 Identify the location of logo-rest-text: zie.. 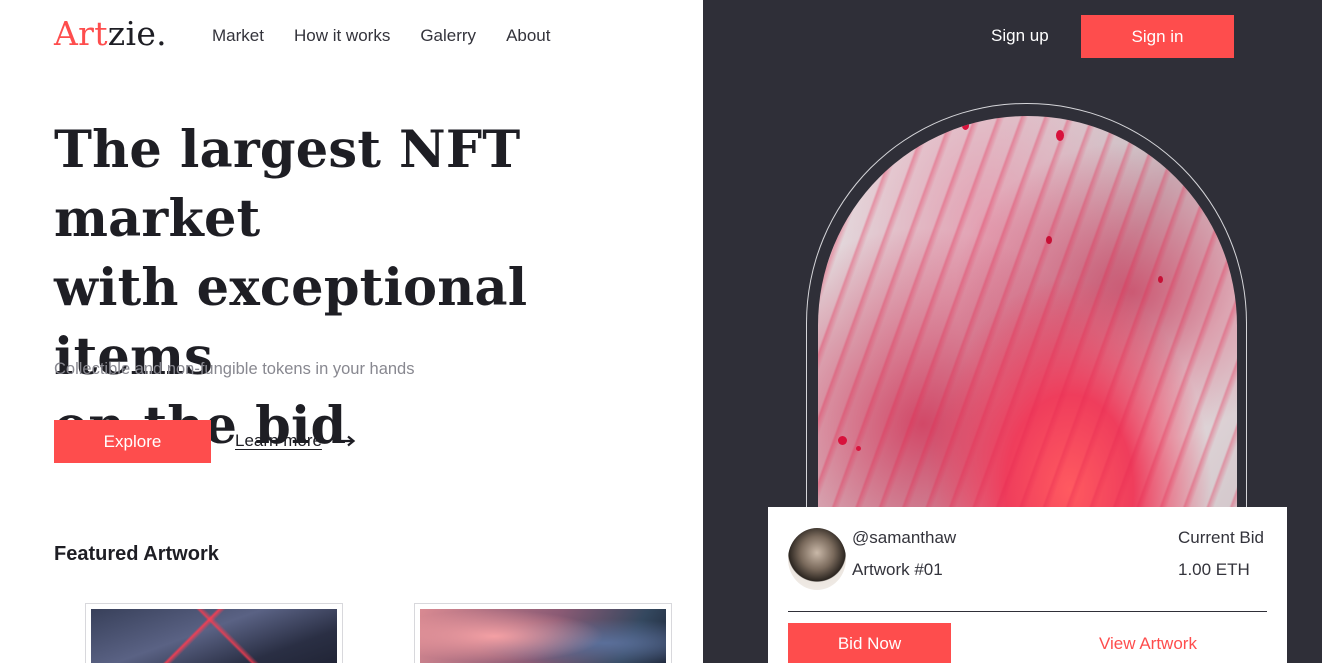
(137, 33).